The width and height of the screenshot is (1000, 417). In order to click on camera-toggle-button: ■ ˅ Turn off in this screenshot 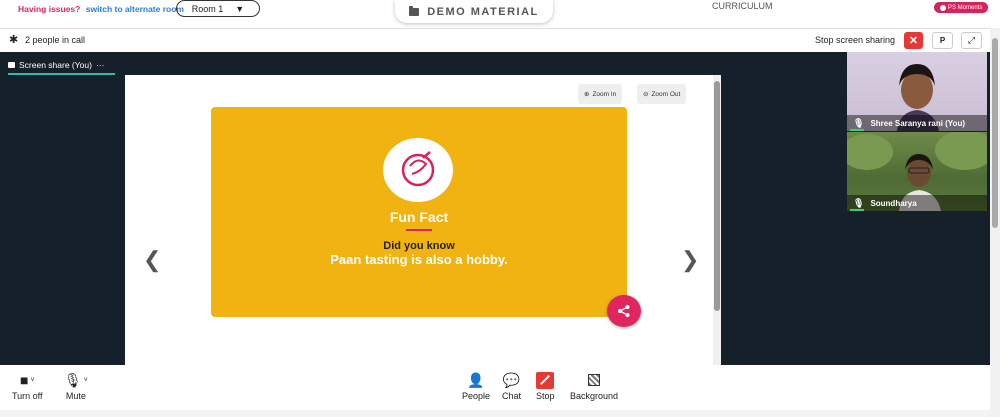, I will do `click(27, 385)`.